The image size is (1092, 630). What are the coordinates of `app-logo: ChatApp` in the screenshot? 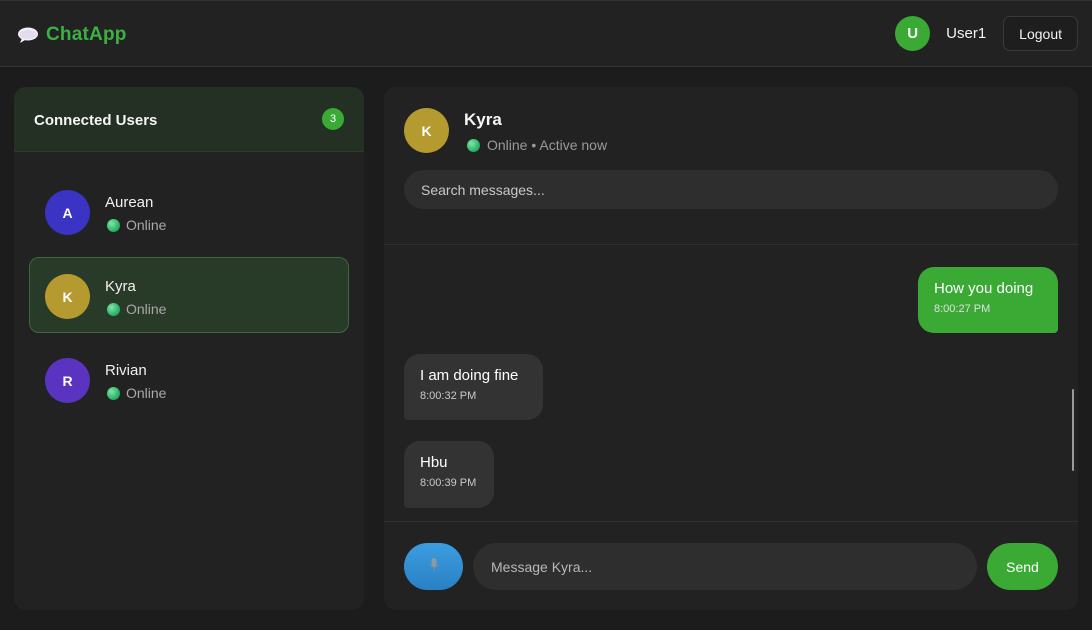 It's located at (72, 35).